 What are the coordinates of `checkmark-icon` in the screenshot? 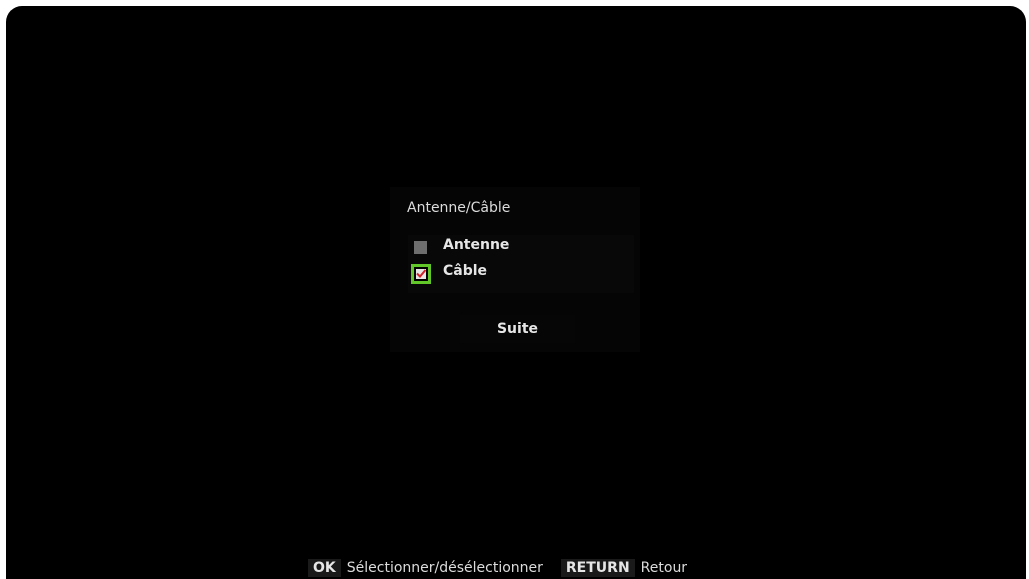 It's located at (421, 273).